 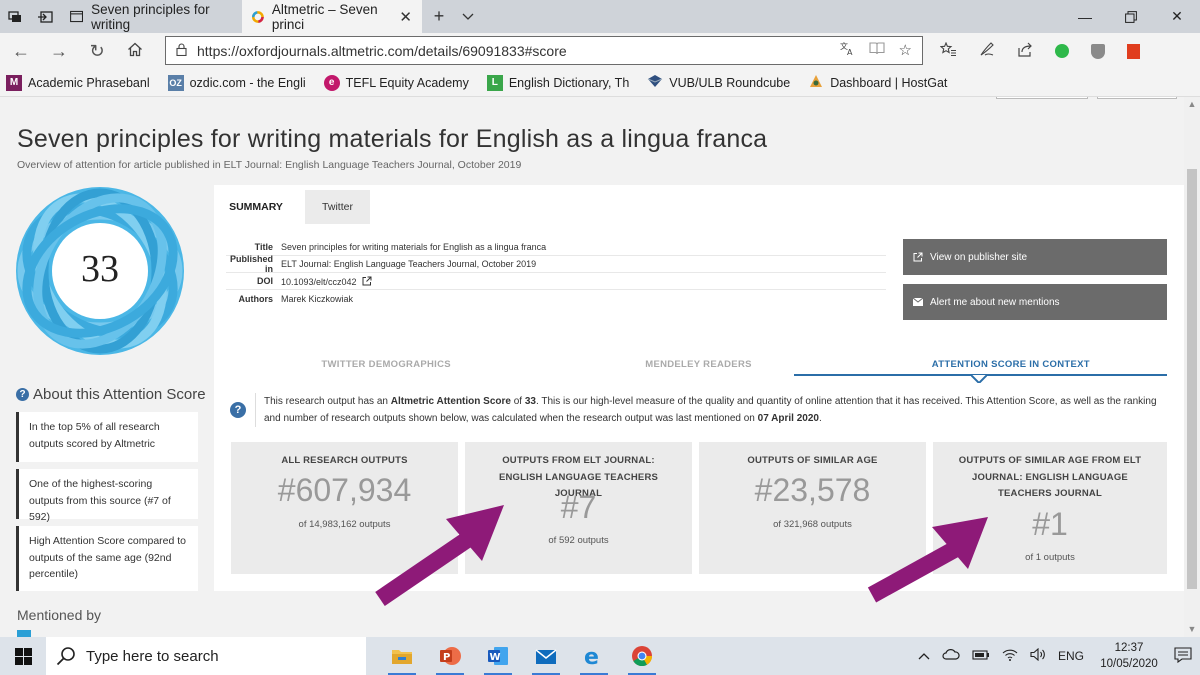 I want to click on file-explorer-icon, so click(x=402, y=656).